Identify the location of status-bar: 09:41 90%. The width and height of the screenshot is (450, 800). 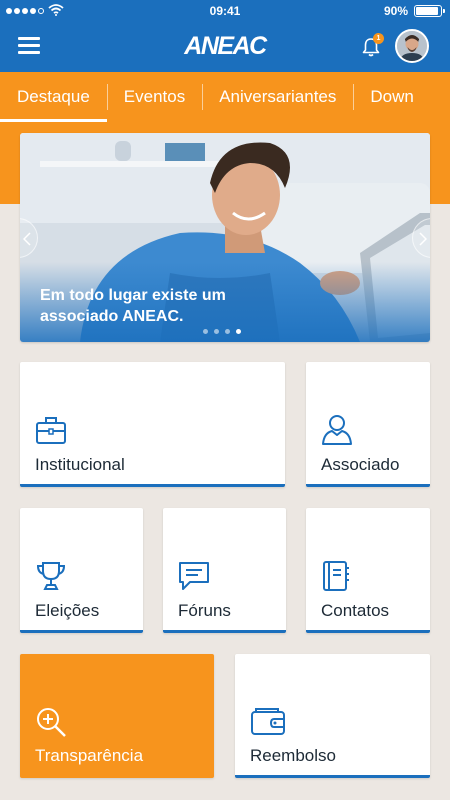
(225, 11).